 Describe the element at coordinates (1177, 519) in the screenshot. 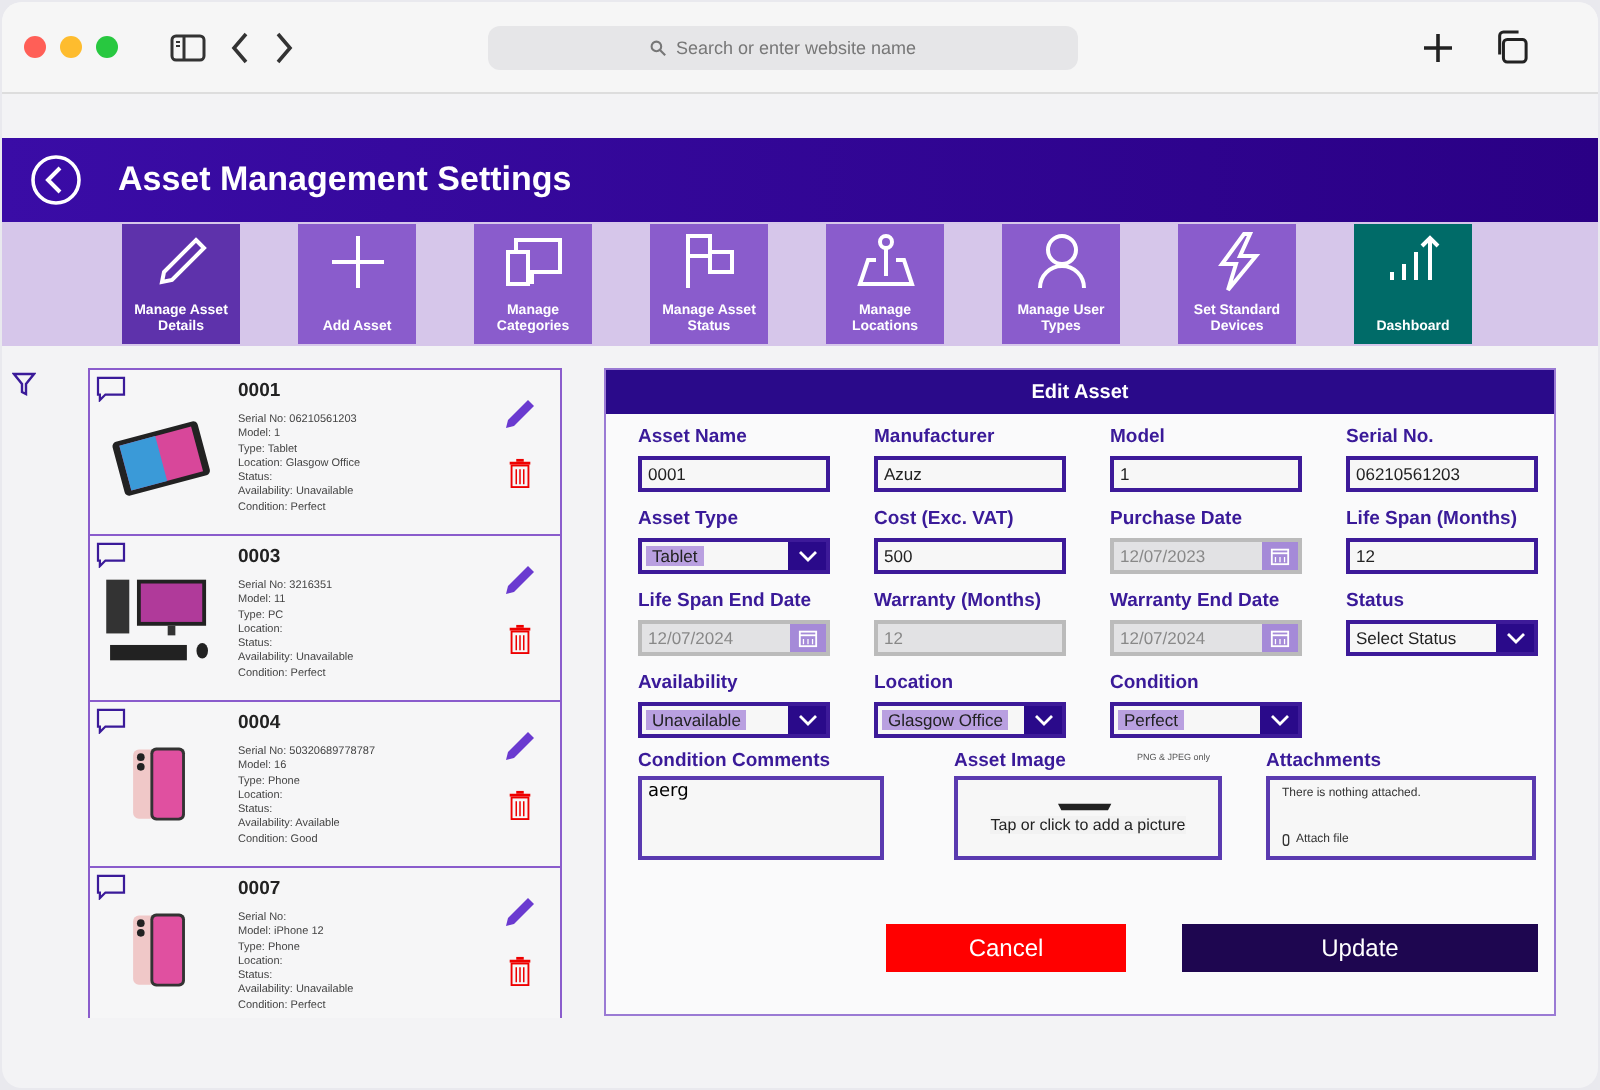

I see `field-label: Purchase Date` at that location.